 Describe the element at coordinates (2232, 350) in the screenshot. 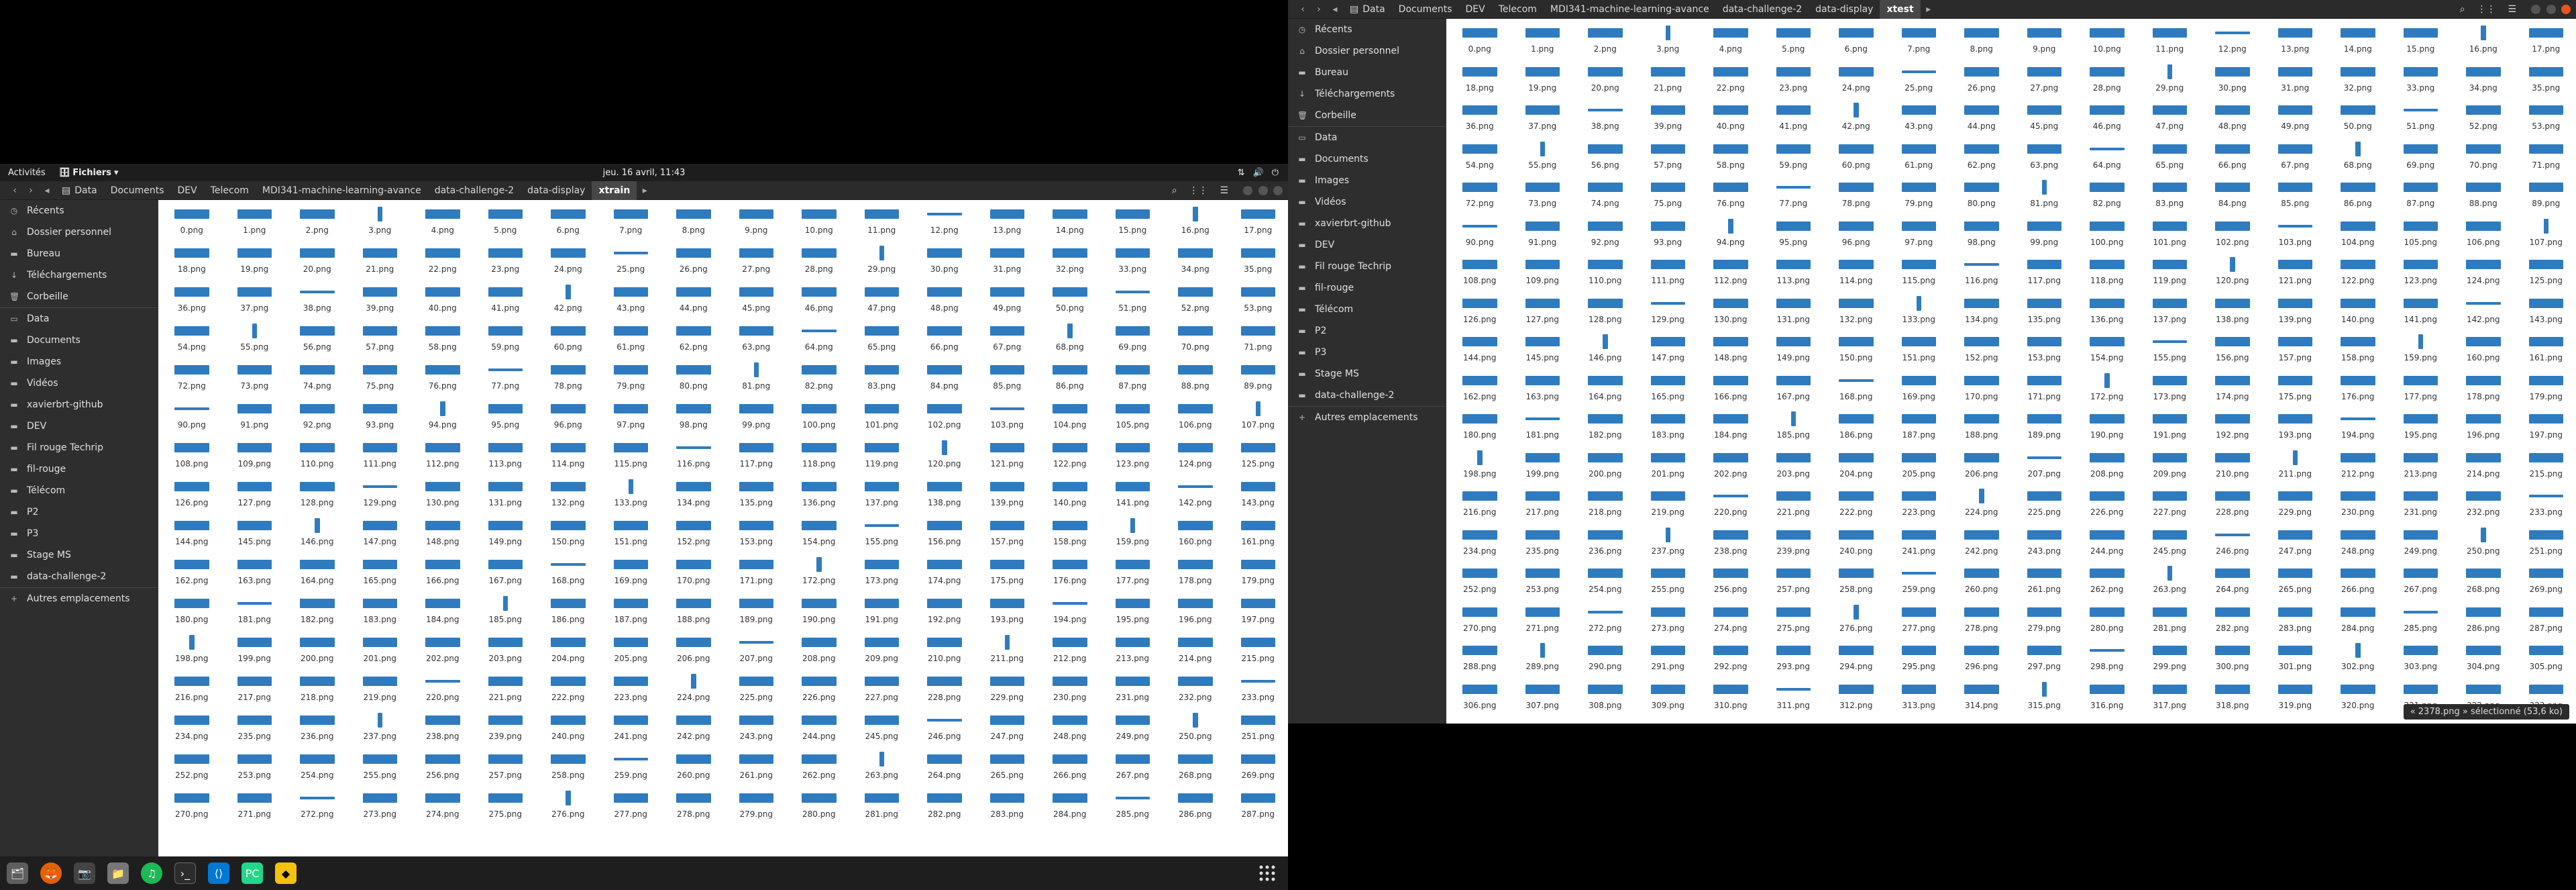

I see `file-item: 156.png` at that location.